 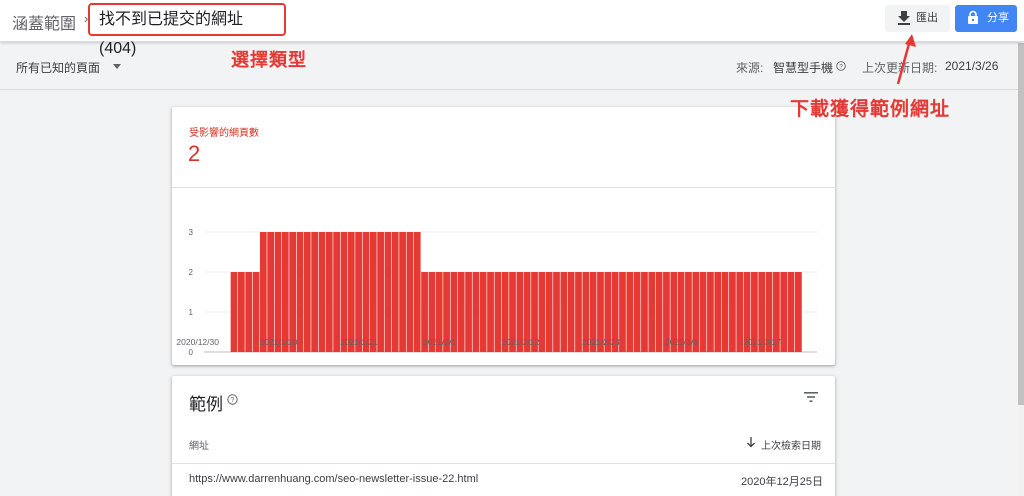 I want to click on y-tick-label: 1, so click(x=191, y=312).